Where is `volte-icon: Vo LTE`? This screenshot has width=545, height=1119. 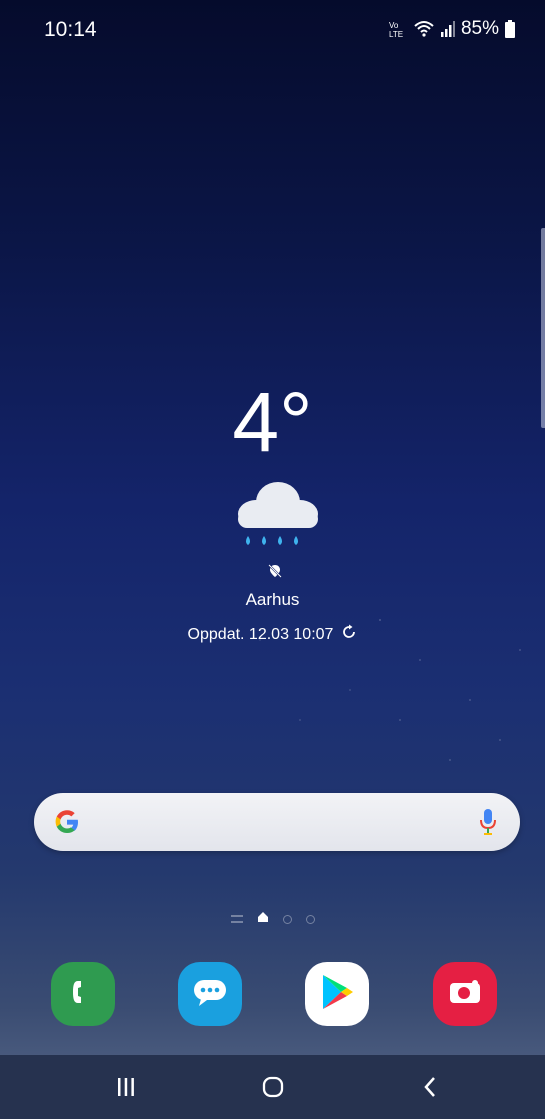
volte-icon: Vo LTE is located at coordinates (397, 29).